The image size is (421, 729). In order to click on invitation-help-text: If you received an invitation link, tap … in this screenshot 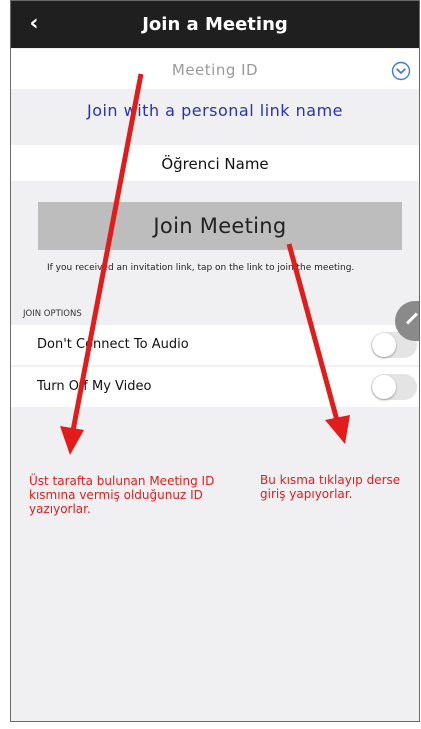, I will do `click(201, 268)`.